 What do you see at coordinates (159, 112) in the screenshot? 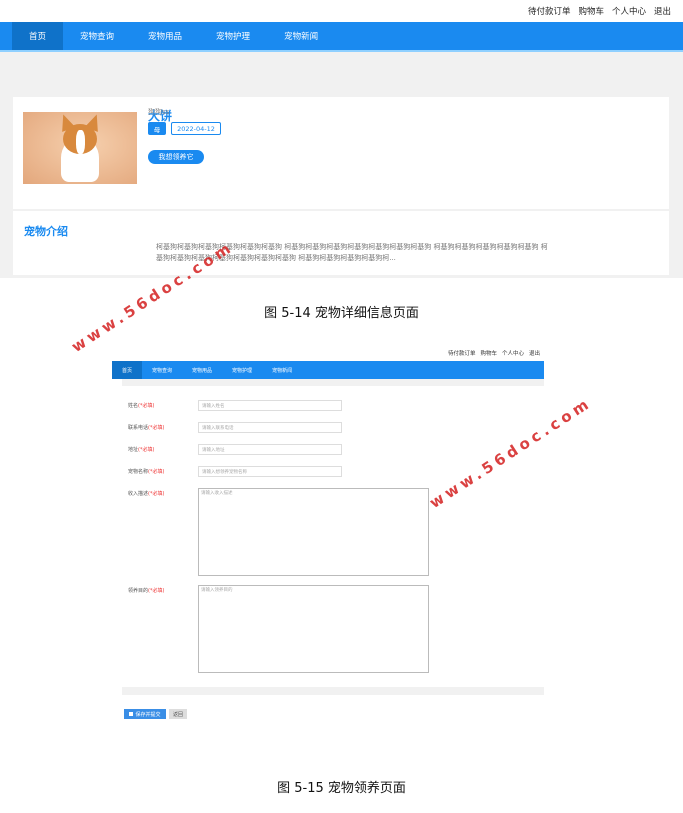
I see `pet-breed: 狗狗ss` at bounding box center [159, 112].